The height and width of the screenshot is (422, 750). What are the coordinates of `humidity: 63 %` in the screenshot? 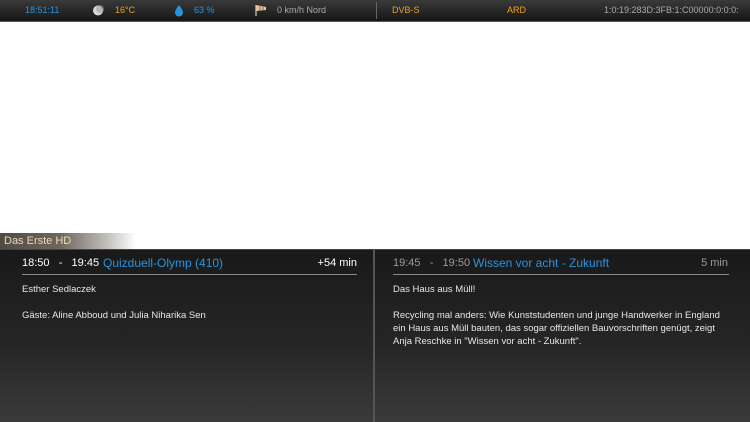 It's located at (204, 10).